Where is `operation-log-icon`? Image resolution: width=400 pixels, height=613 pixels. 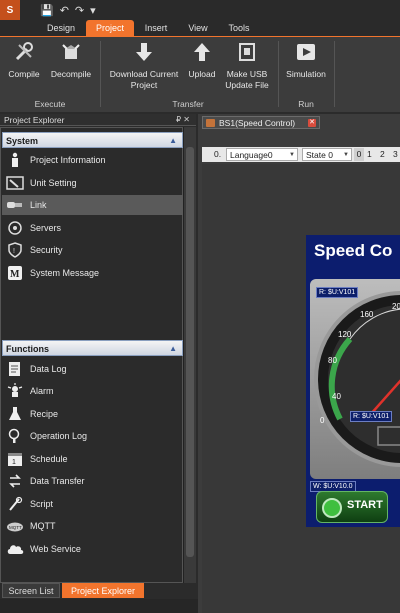 operation-log-icon is located at coordinates (15, 436).